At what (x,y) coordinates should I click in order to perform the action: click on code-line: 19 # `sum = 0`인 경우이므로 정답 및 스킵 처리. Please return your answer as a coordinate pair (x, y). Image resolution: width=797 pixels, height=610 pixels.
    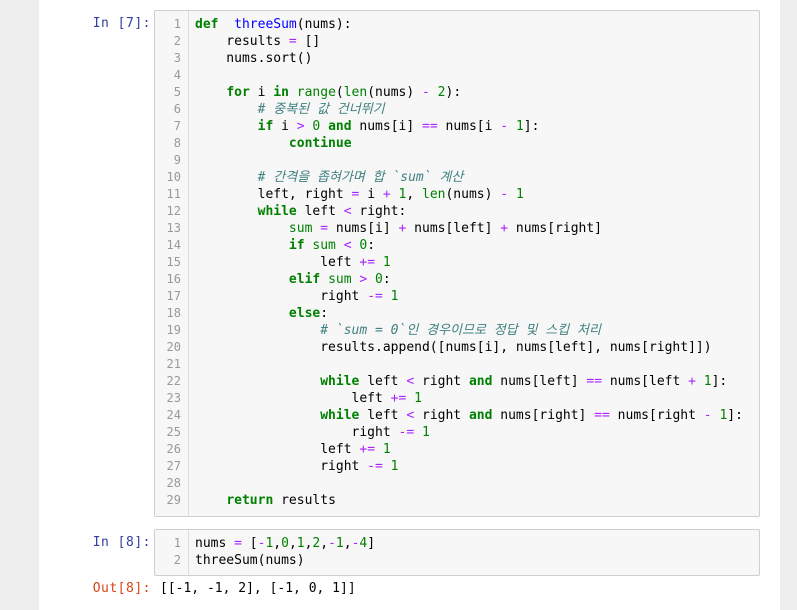
    Looking at the image, I should click on (457, 330).